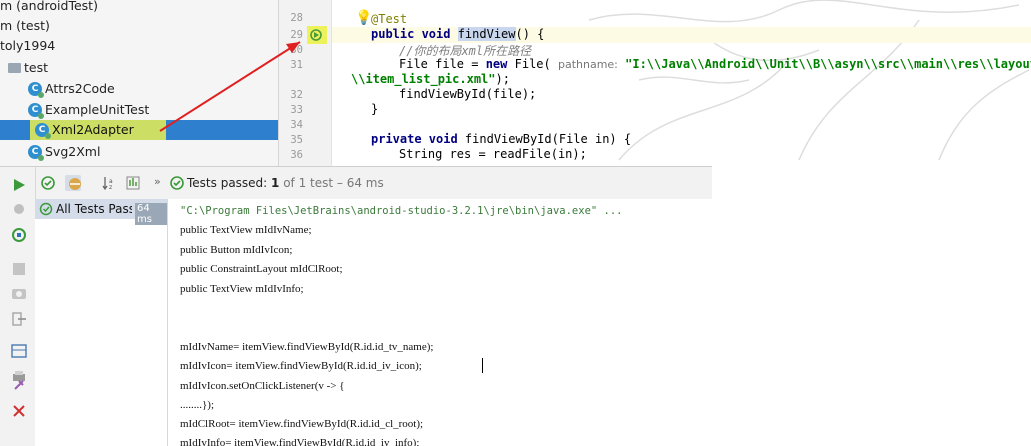 The width and height of the screenshot is (1031, 446). Describe the element at coordinates (296, 50) in the screenshot. I see `line-number: 30` at that location.